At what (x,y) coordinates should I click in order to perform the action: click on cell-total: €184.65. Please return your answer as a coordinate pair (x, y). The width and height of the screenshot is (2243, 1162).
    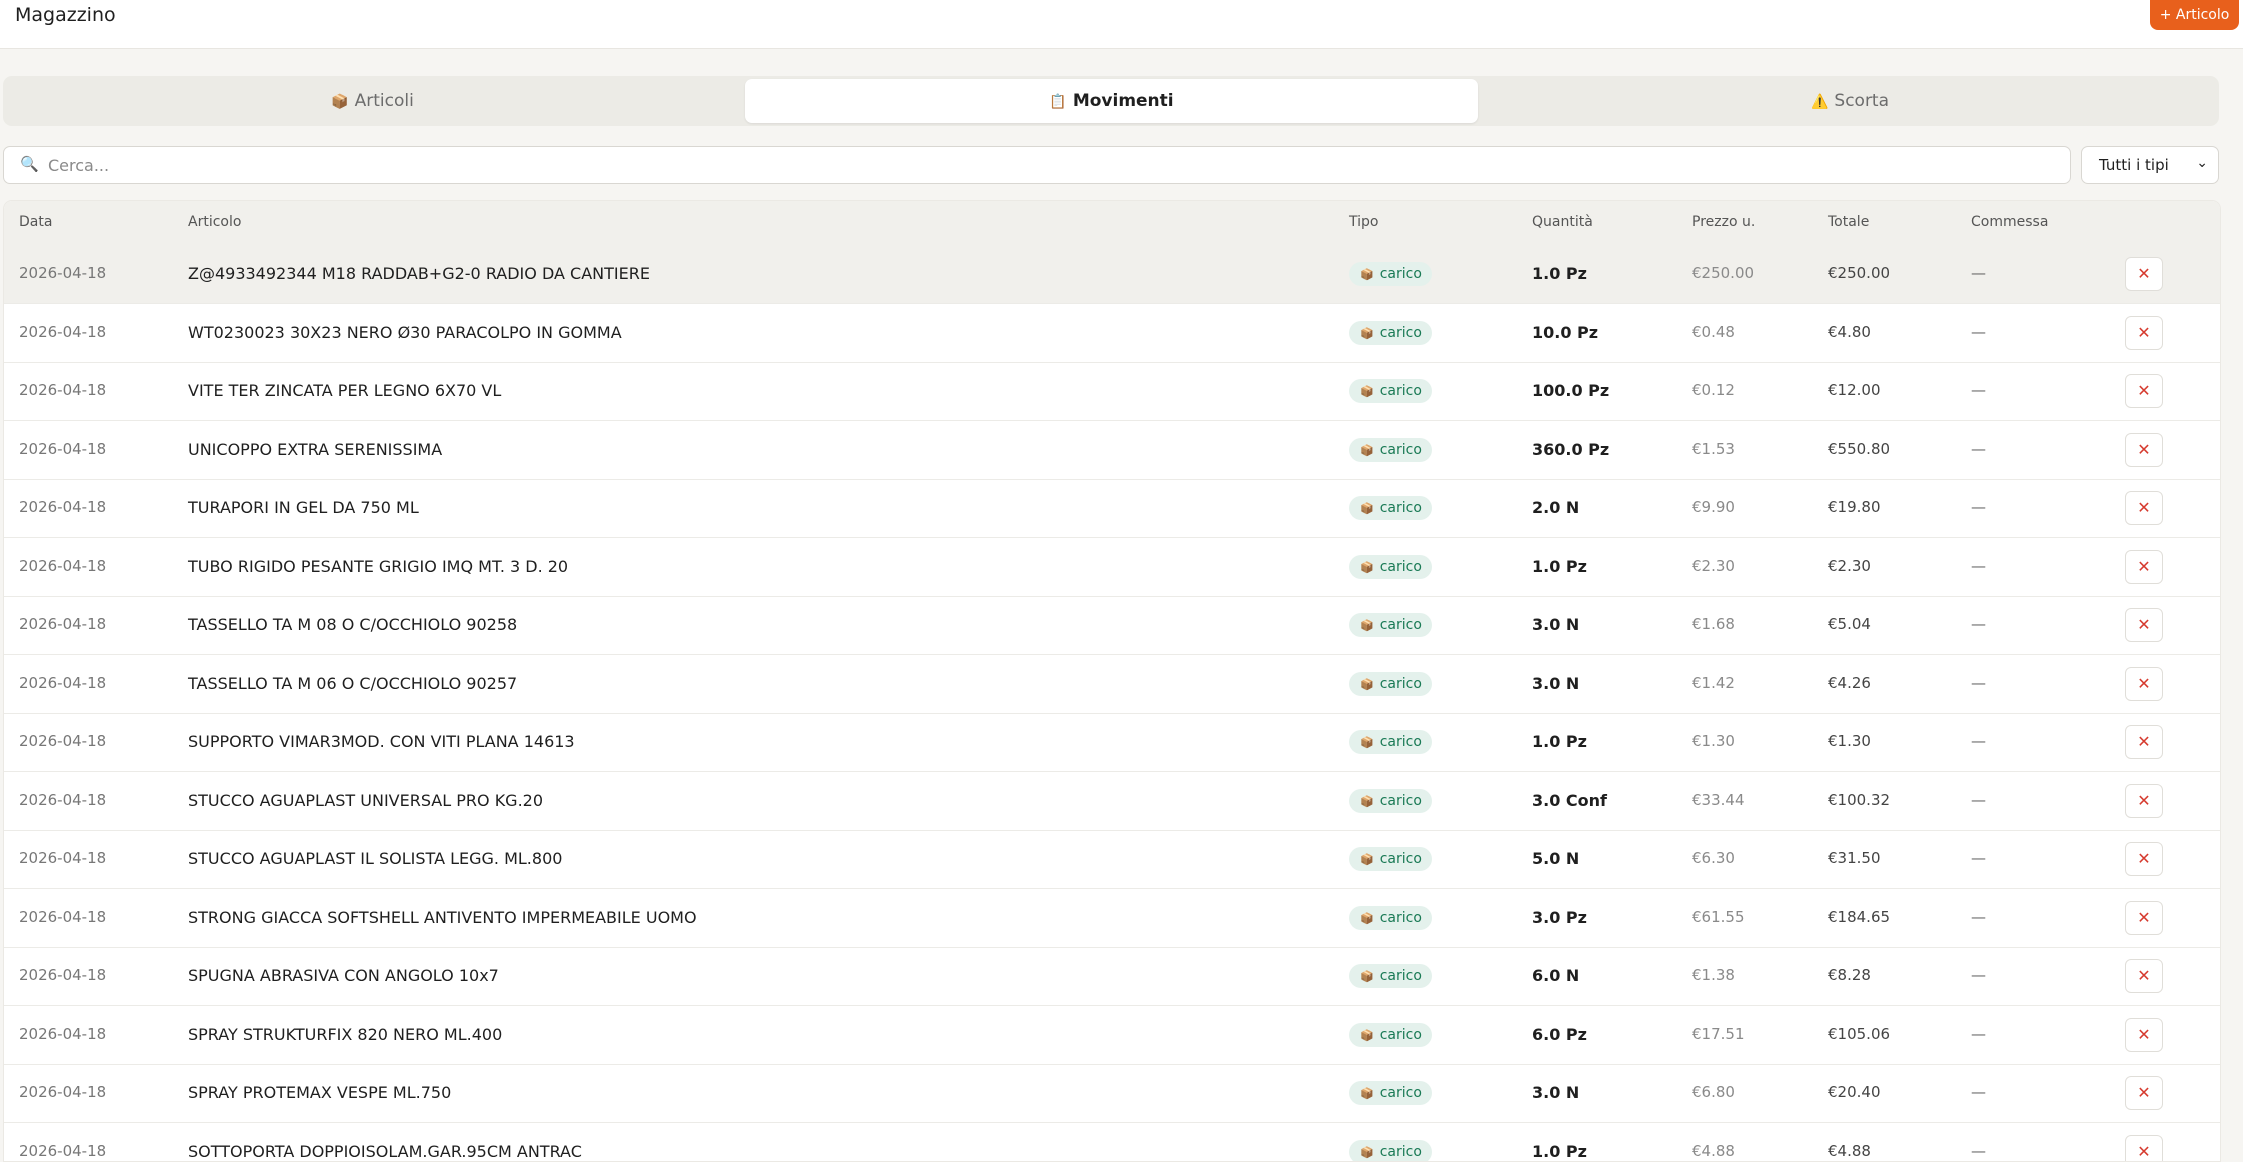
    Looking at the image, I should click on (1859, 917).